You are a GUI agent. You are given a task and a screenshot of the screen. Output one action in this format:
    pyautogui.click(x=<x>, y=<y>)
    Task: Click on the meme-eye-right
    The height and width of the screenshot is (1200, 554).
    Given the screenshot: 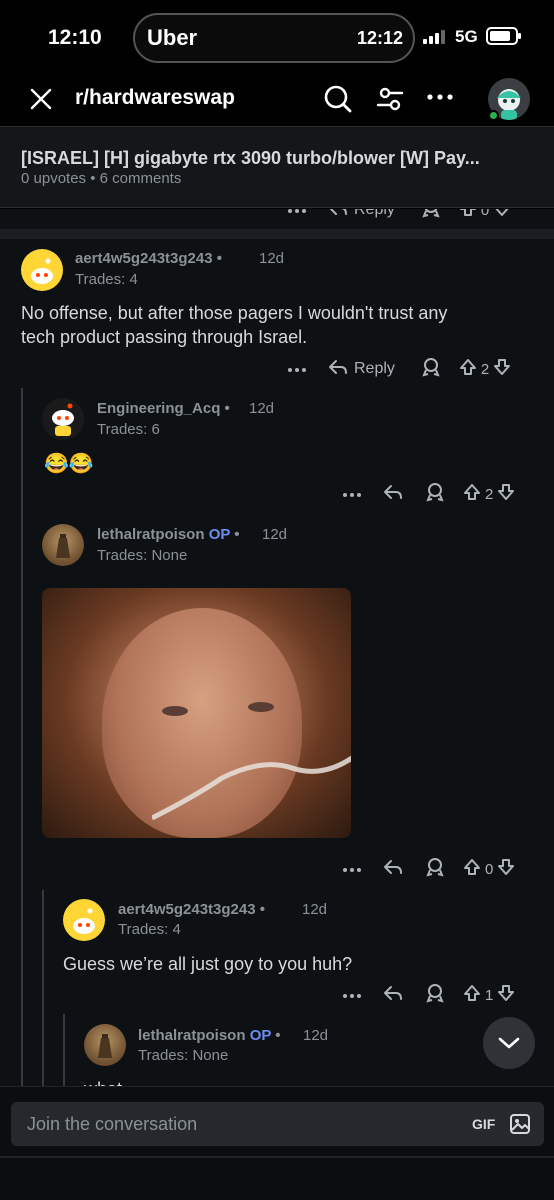 What is the action you would take?
    pyautogui.click(x=261, y=707)
    